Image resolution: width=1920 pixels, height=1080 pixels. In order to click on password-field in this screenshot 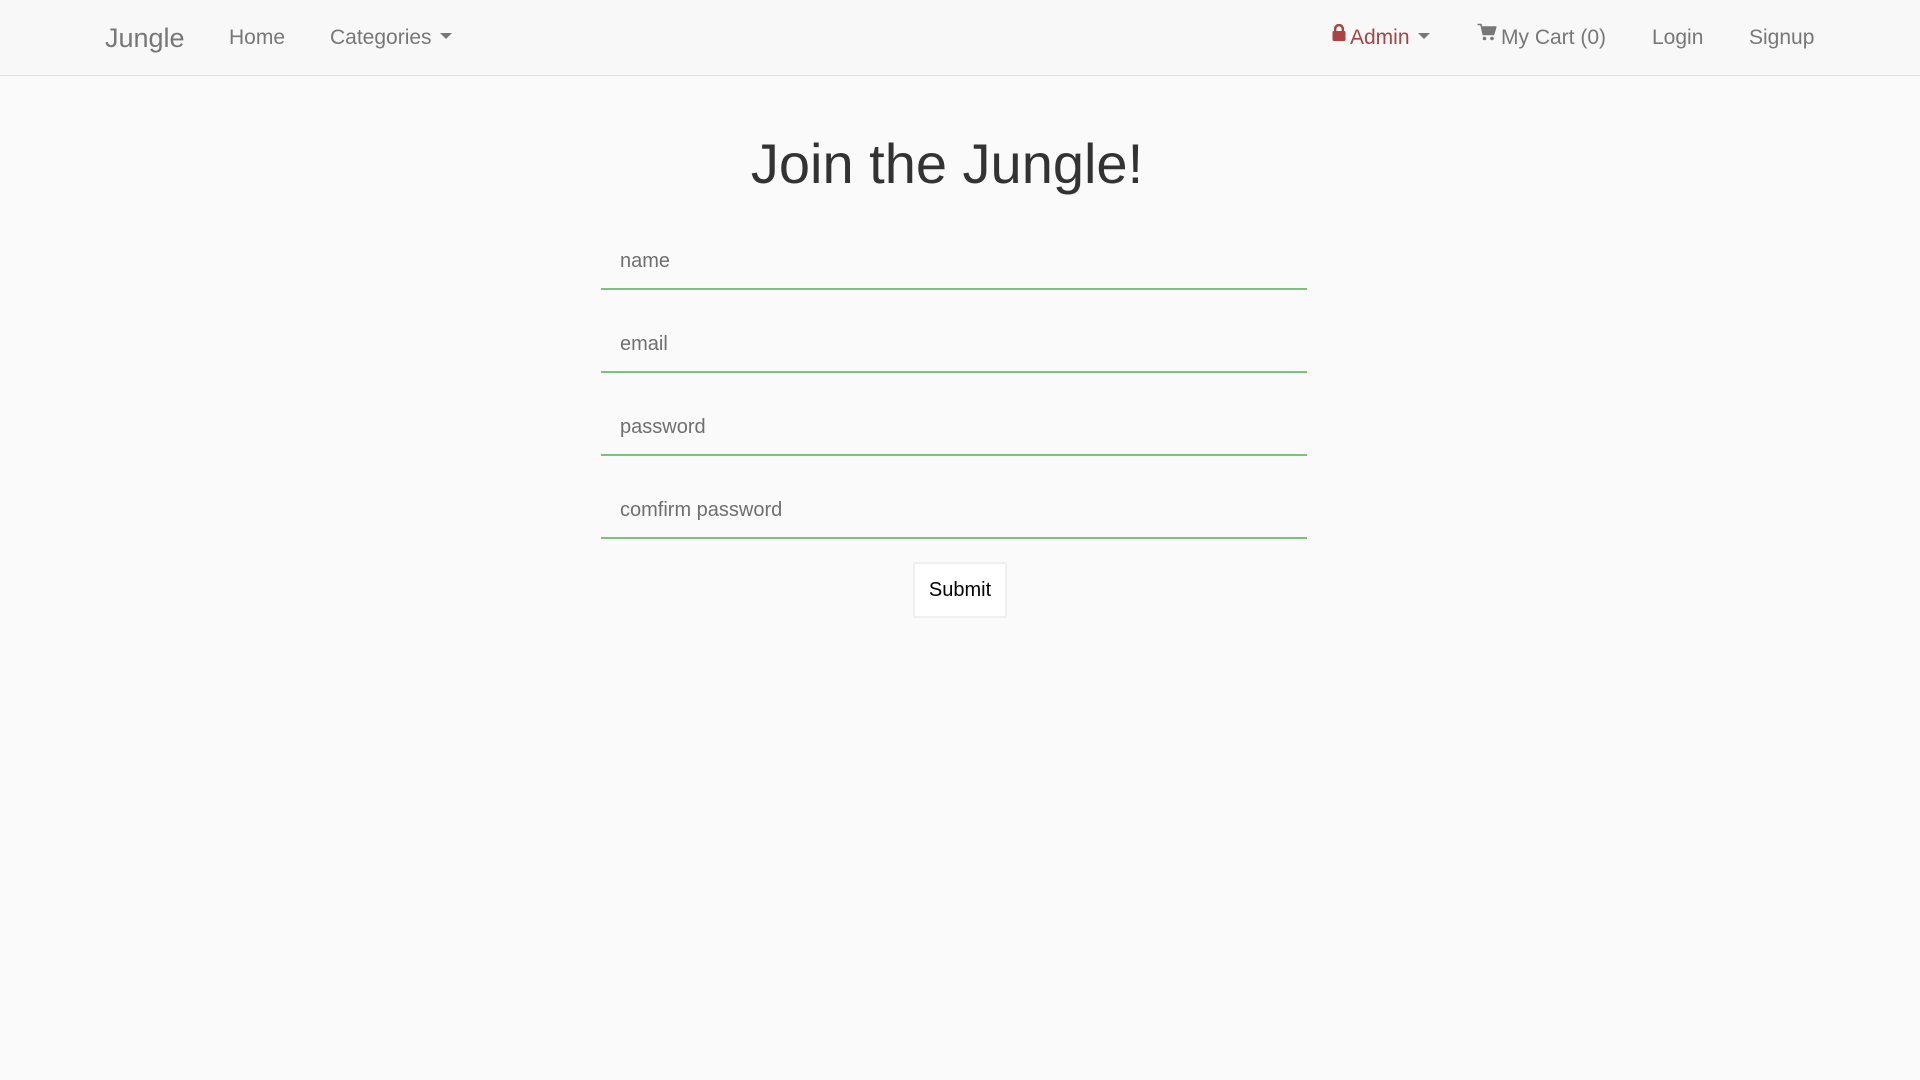, I will do `click(954, 428)`.